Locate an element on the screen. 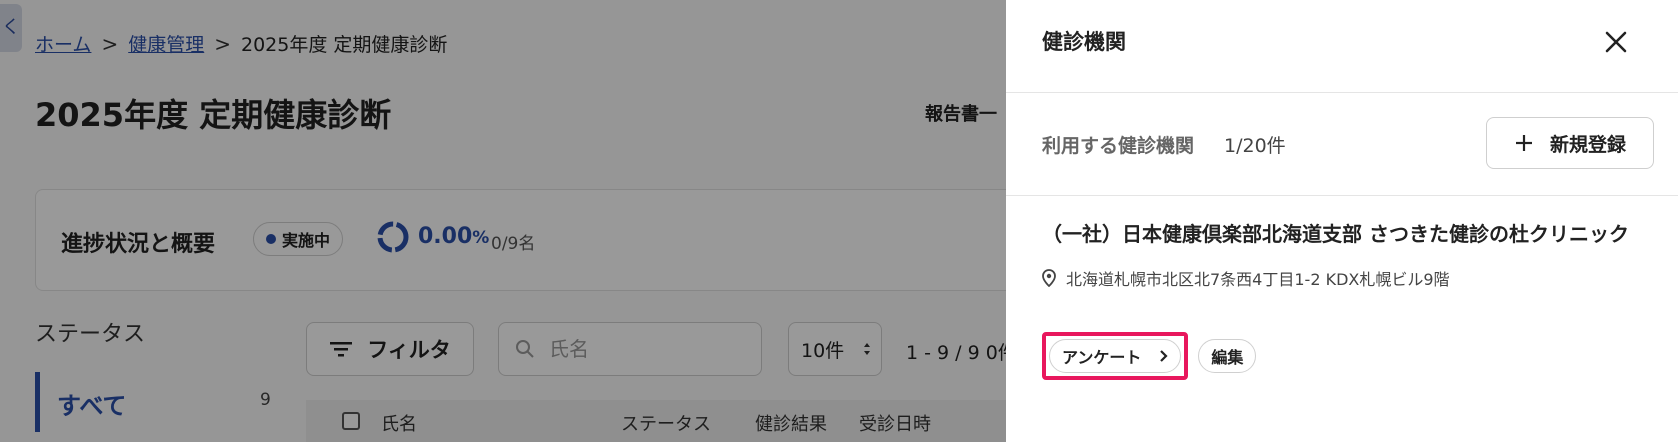  close-button is located at coordinates (1616, 42).